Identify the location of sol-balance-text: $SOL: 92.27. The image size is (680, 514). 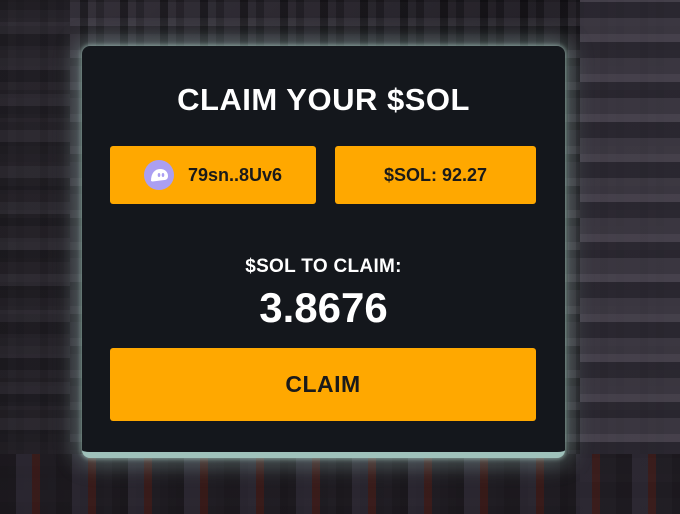
(435, 174).